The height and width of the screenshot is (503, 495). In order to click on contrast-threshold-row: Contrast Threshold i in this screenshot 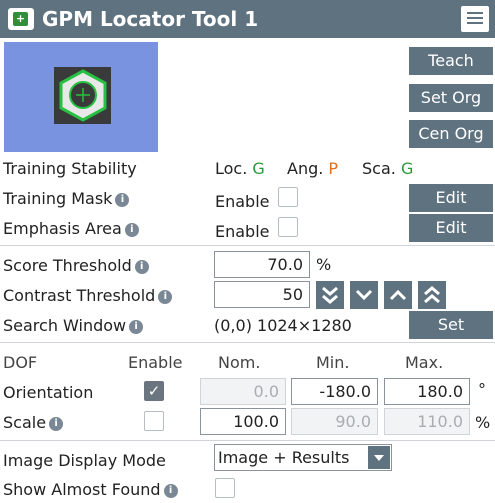, I will do `click(88, 295)`.